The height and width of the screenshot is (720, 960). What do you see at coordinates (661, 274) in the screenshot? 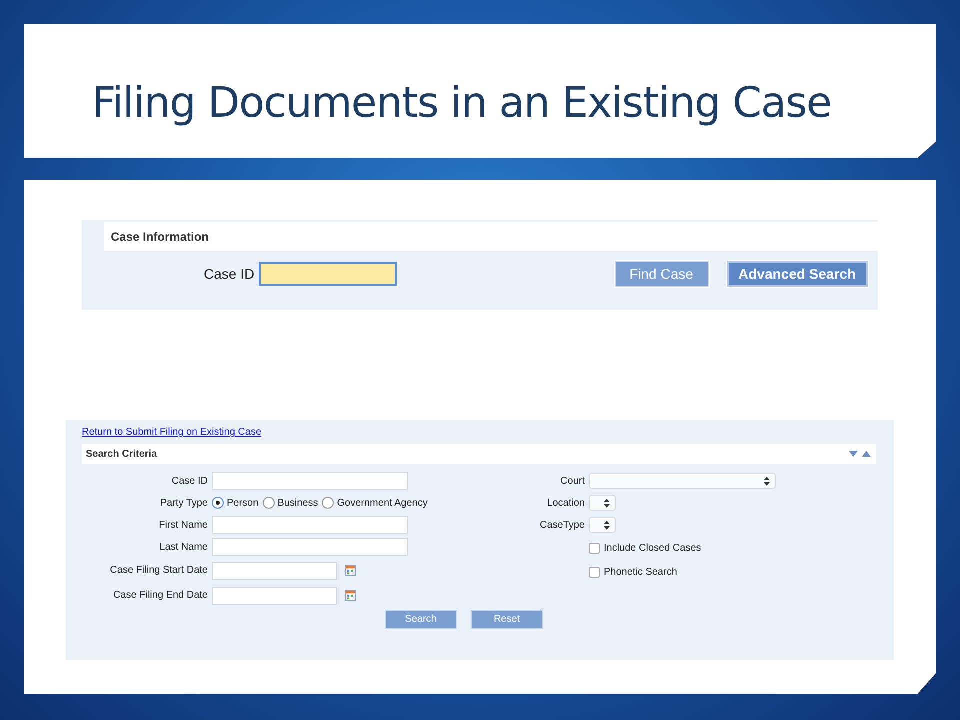
I see `find-case-button: Find Case` at bounding box center [661, 274].